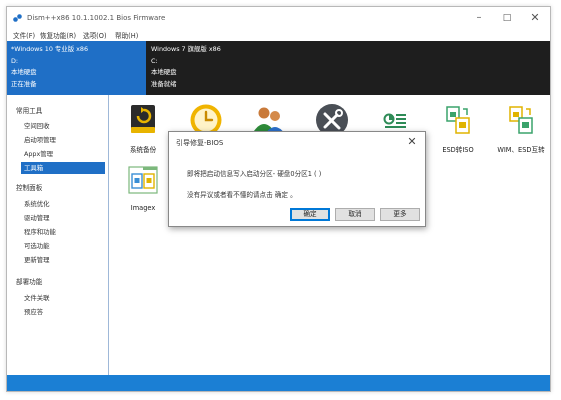  I want to click on menu-recovery: 恢复功能(R), so click(58, 35).